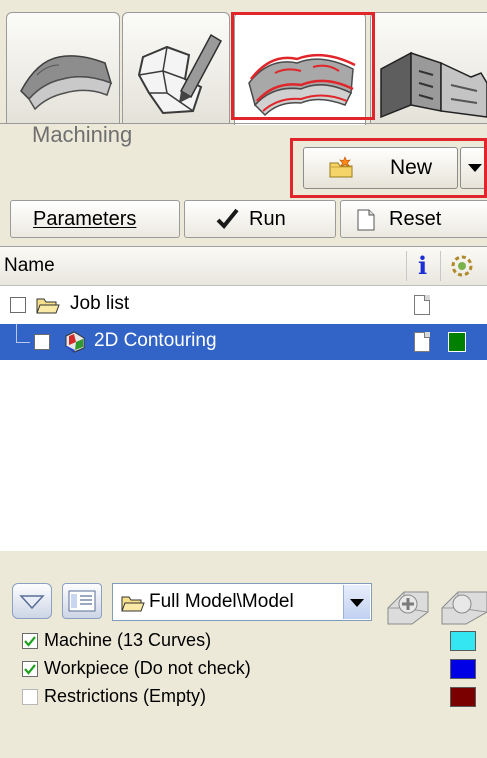 Image resolution: width=487 pixels, height=758 pixels. Describe the element at coordinates (433, 85) in the screenshot. I see `factory-icon` at that location.